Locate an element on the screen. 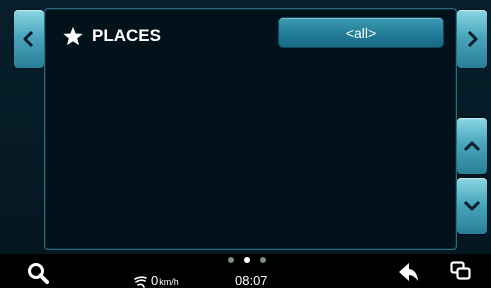 The width and height of the screenshot is (491, 288). chevron-right-icon is located at coordinates (472, 39).